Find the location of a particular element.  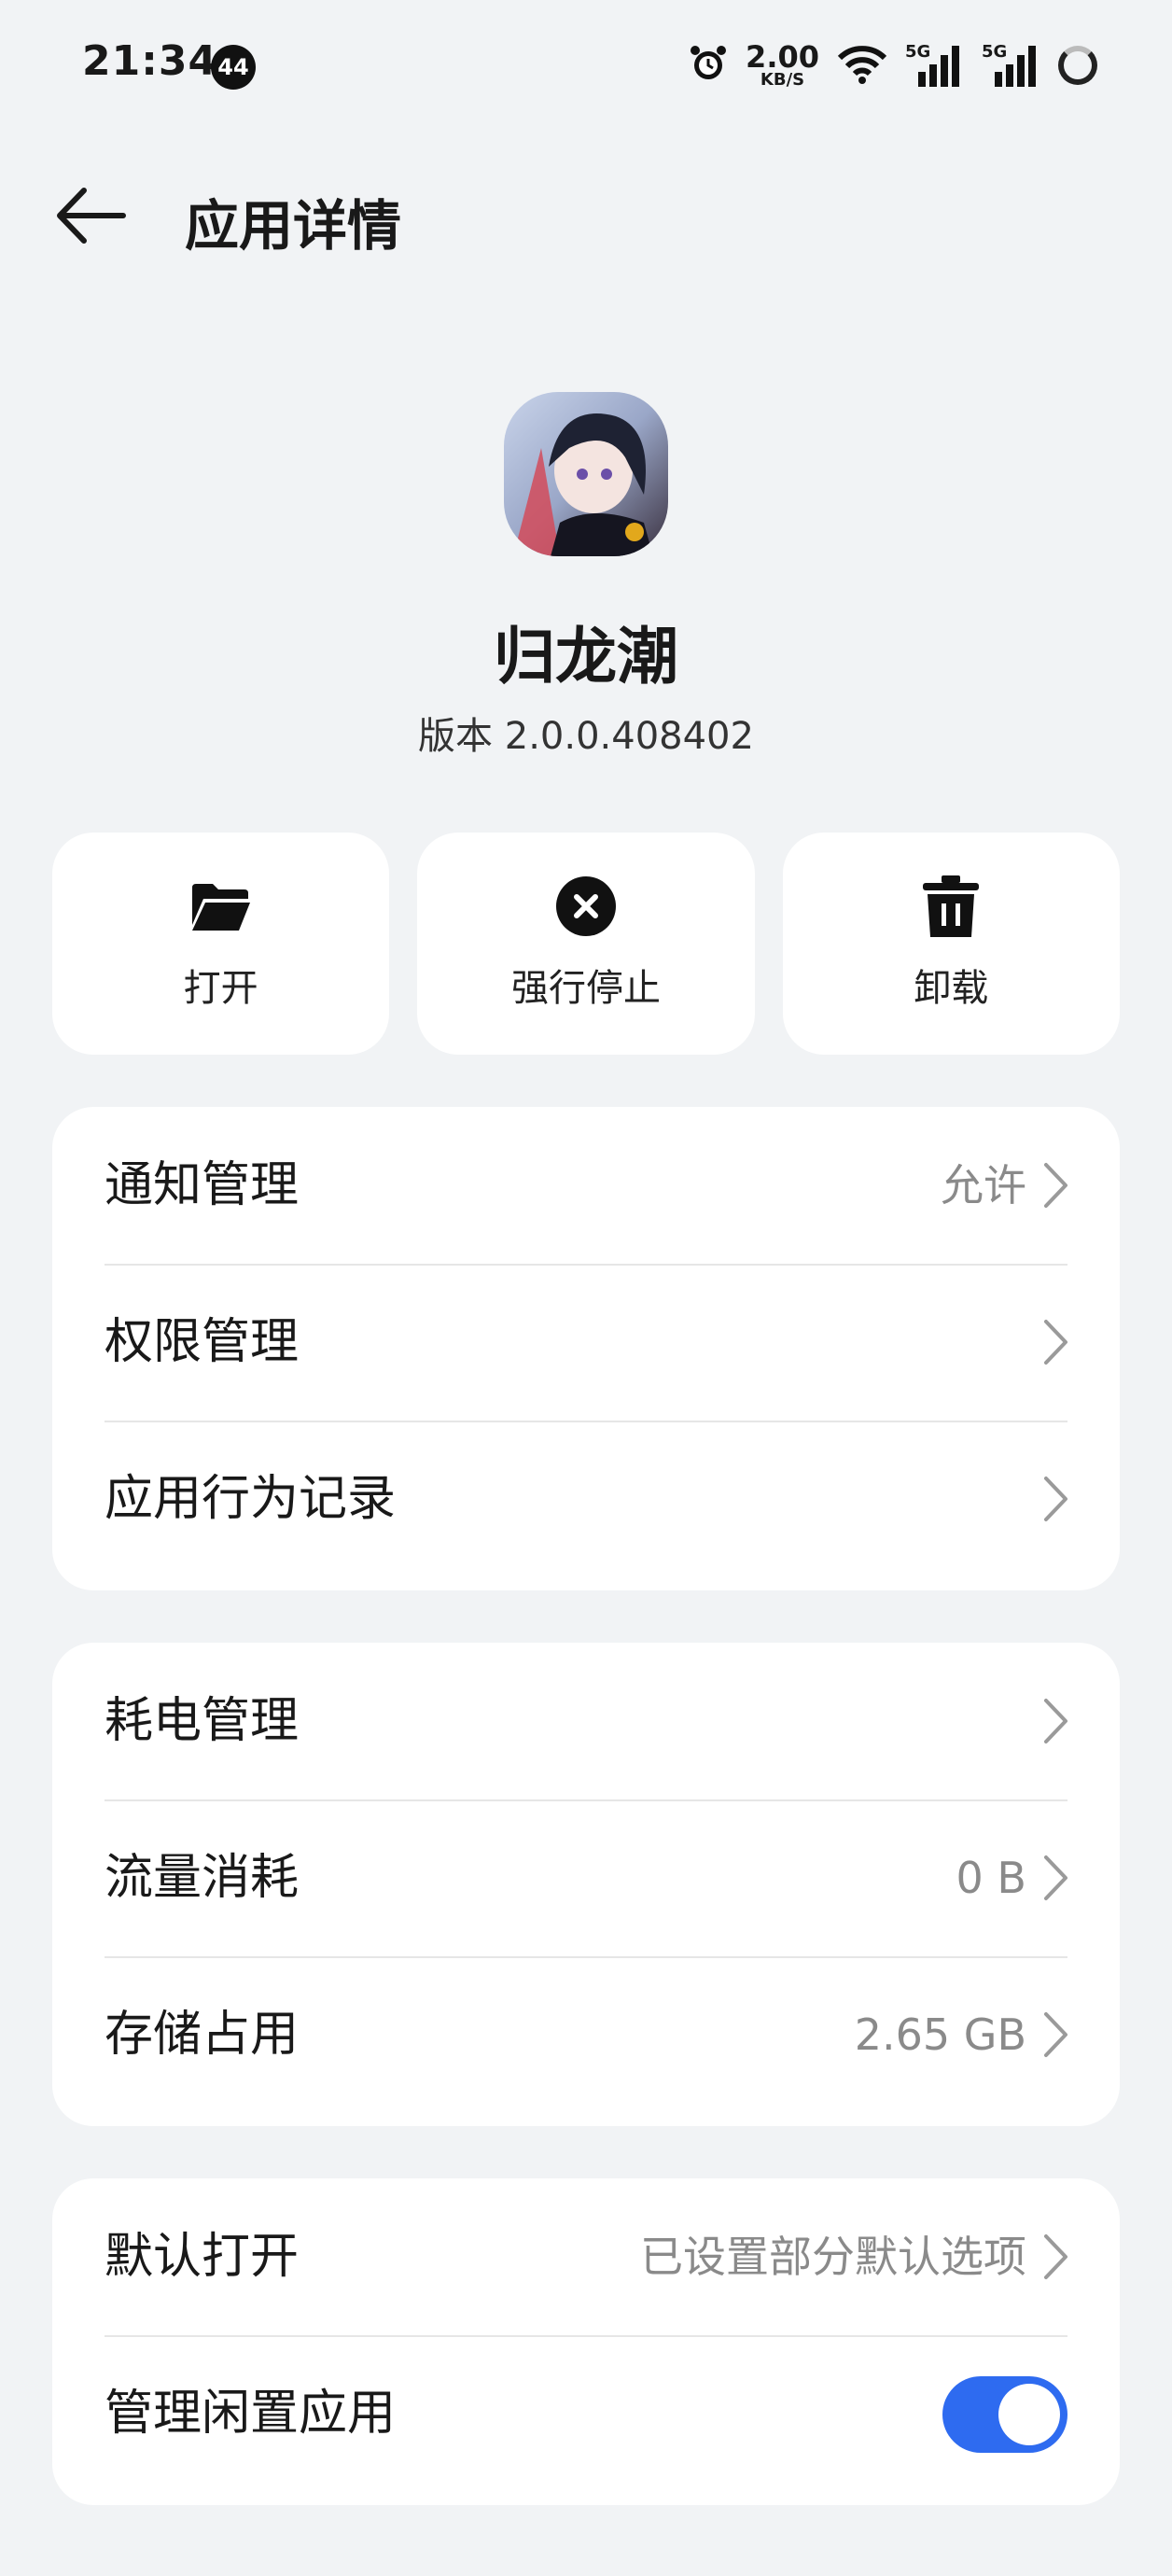

status-icons: 2.00 KB/S 5G 5G is located at coordinates (892, 65).